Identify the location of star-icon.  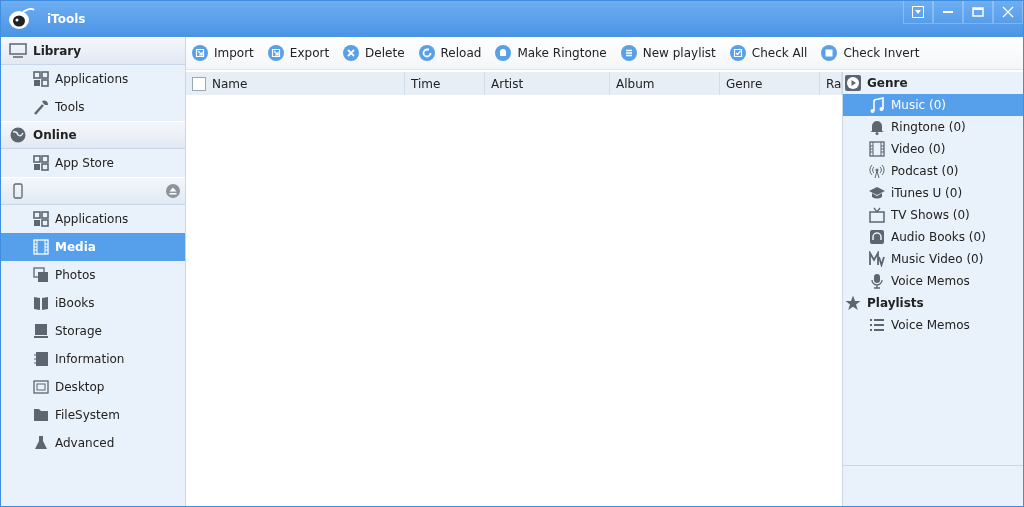
(853, 303).